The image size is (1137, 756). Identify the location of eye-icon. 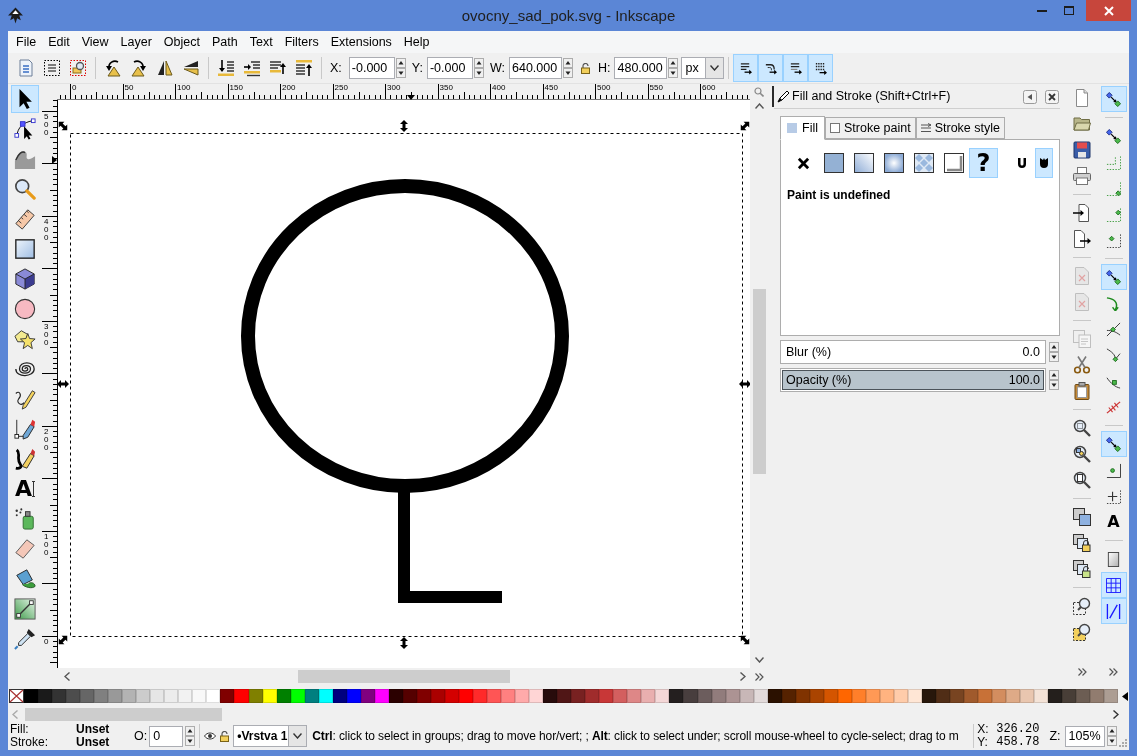
(210, 736).